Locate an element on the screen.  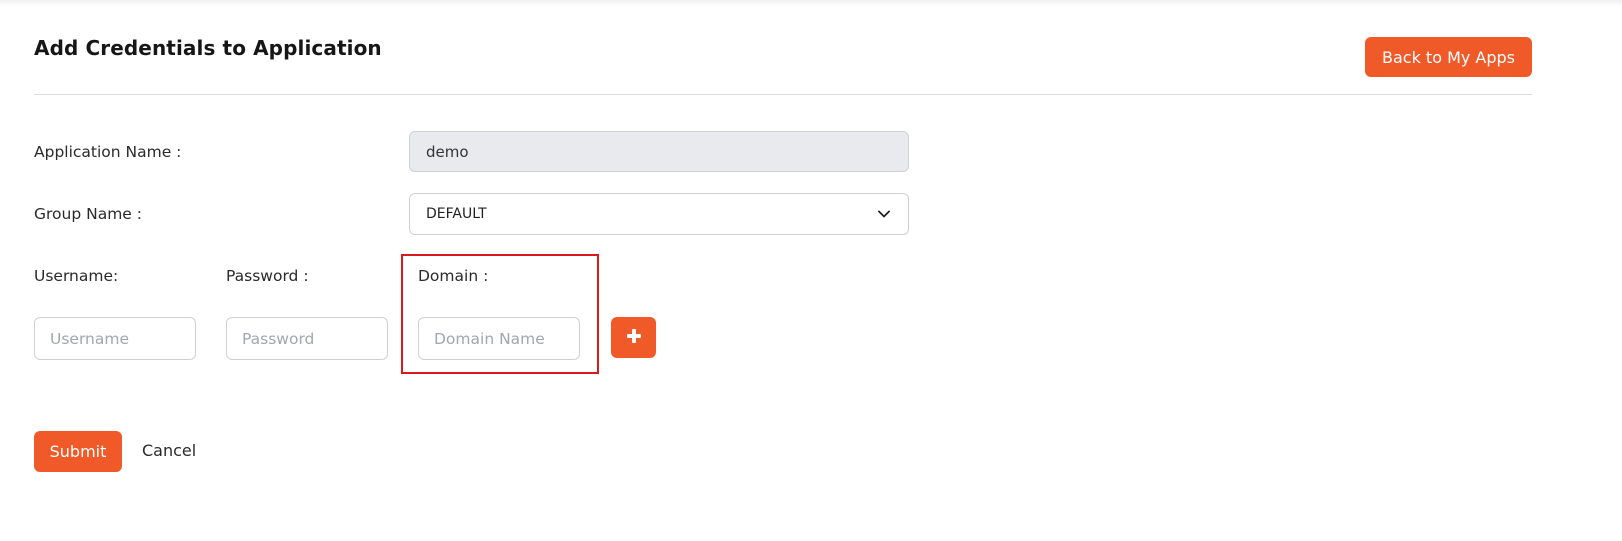
group-name-label: Group Name : is located at coordinates (88, 214).